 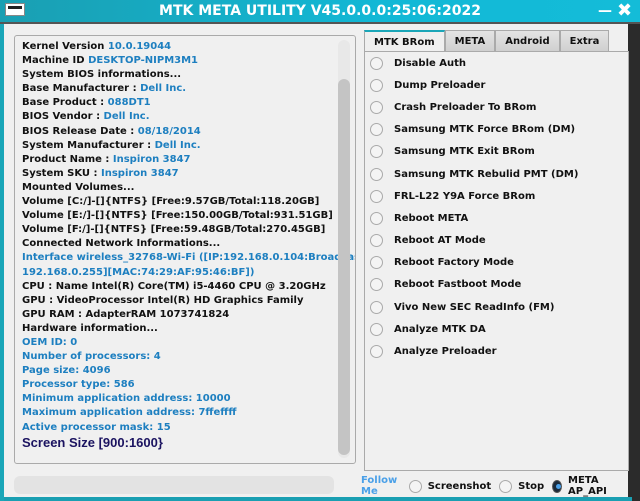 I want to click on info-line: System Manufacturer : Dell Inc., so click(x=188, y=146).